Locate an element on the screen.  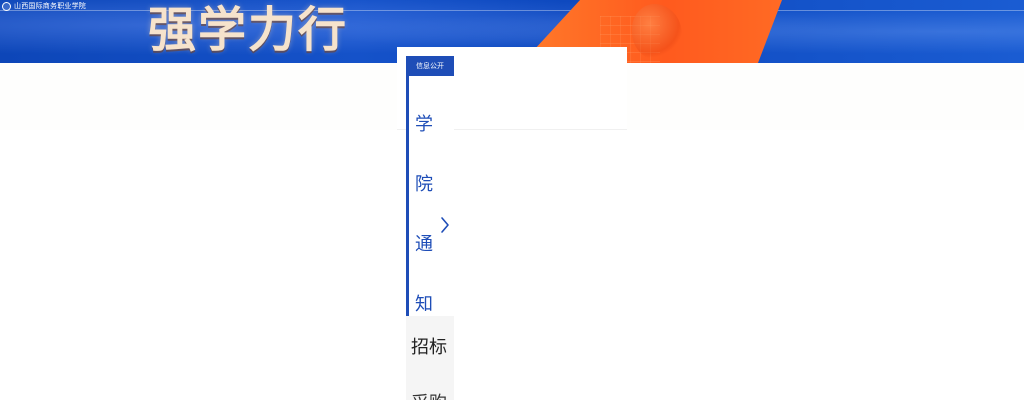
nav-header: 信息公开 is located at coordinates (430, 66).